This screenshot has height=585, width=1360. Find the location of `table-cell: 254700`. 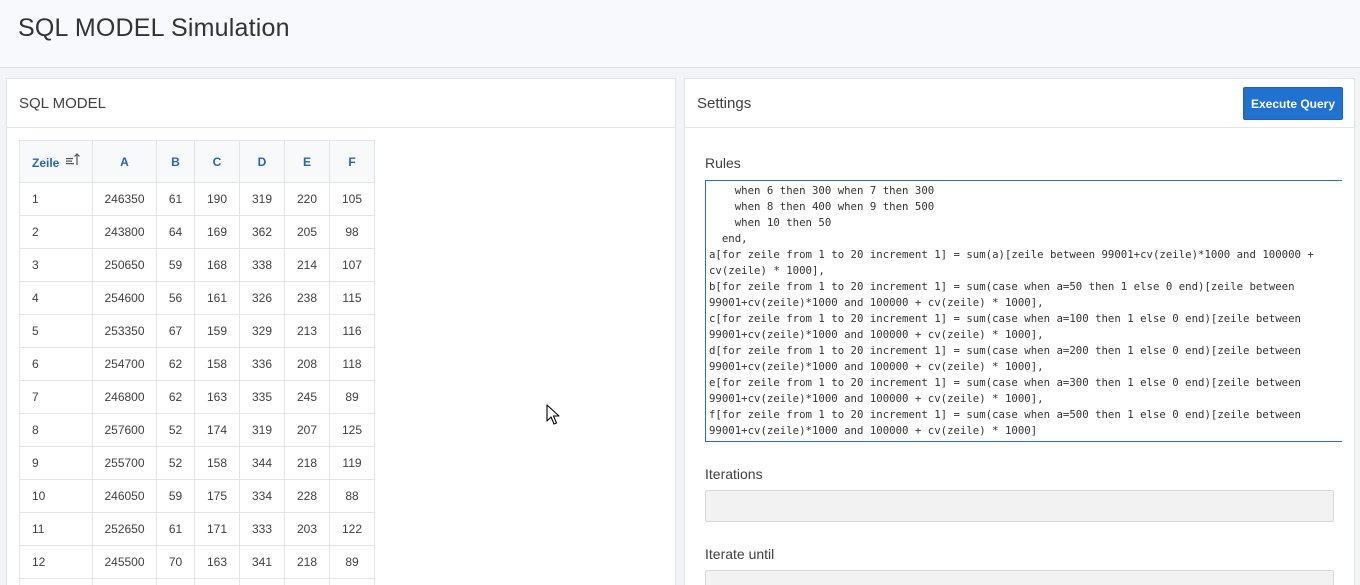

table-cell: 254700 is located at coordinates (124, 364).